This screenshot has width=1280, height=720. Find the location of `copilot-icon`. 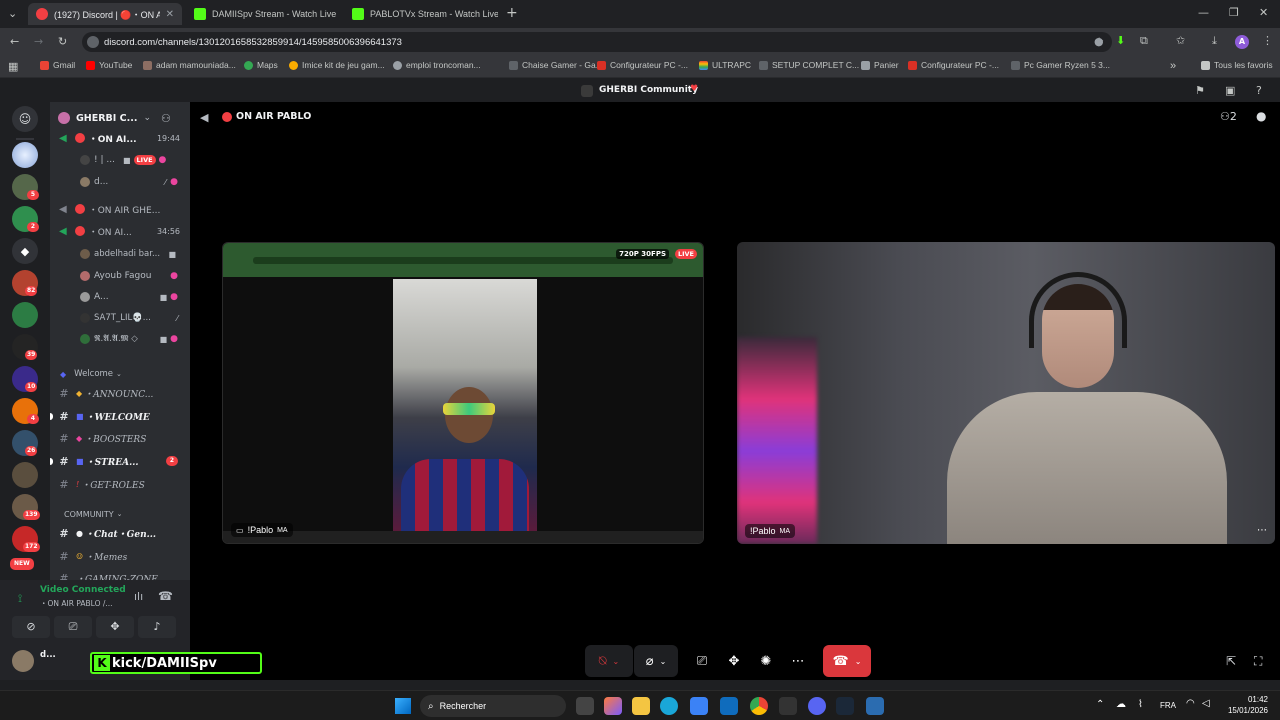

copilot-icon is located at coordinates (613, 706).